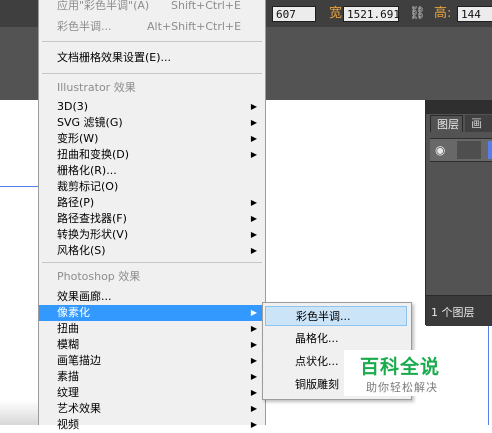 This screenshot has width=492, height=433. What do you see at coordinates (88, 186) in the screenshot?
I see `menu-item-label: 裁剪标记(O)` at bounding box center [88, 186].